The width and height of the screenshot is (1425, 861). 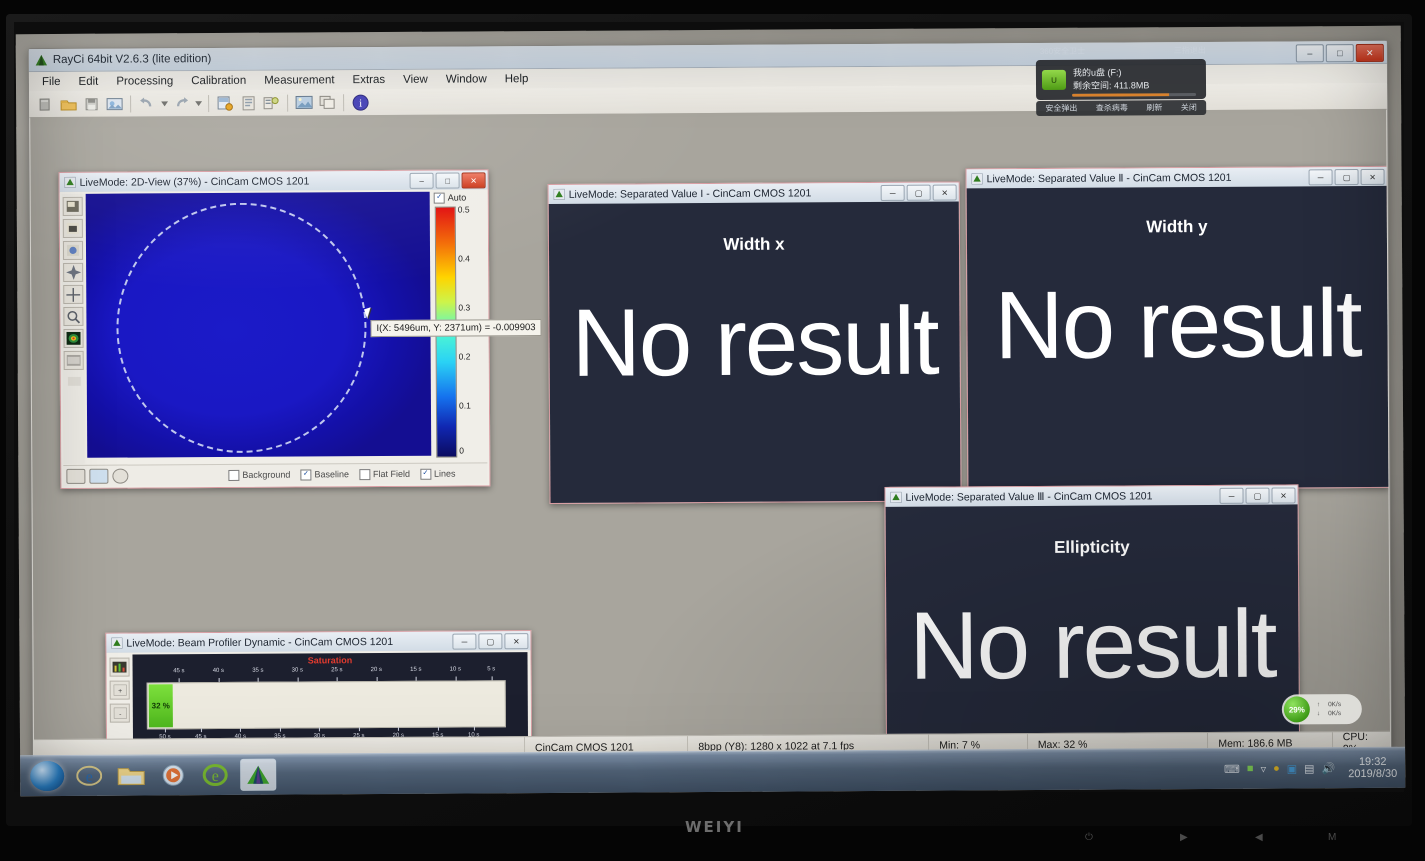 I want to click on menu-item-calibration: Calibration, so click(x=218, y=80).